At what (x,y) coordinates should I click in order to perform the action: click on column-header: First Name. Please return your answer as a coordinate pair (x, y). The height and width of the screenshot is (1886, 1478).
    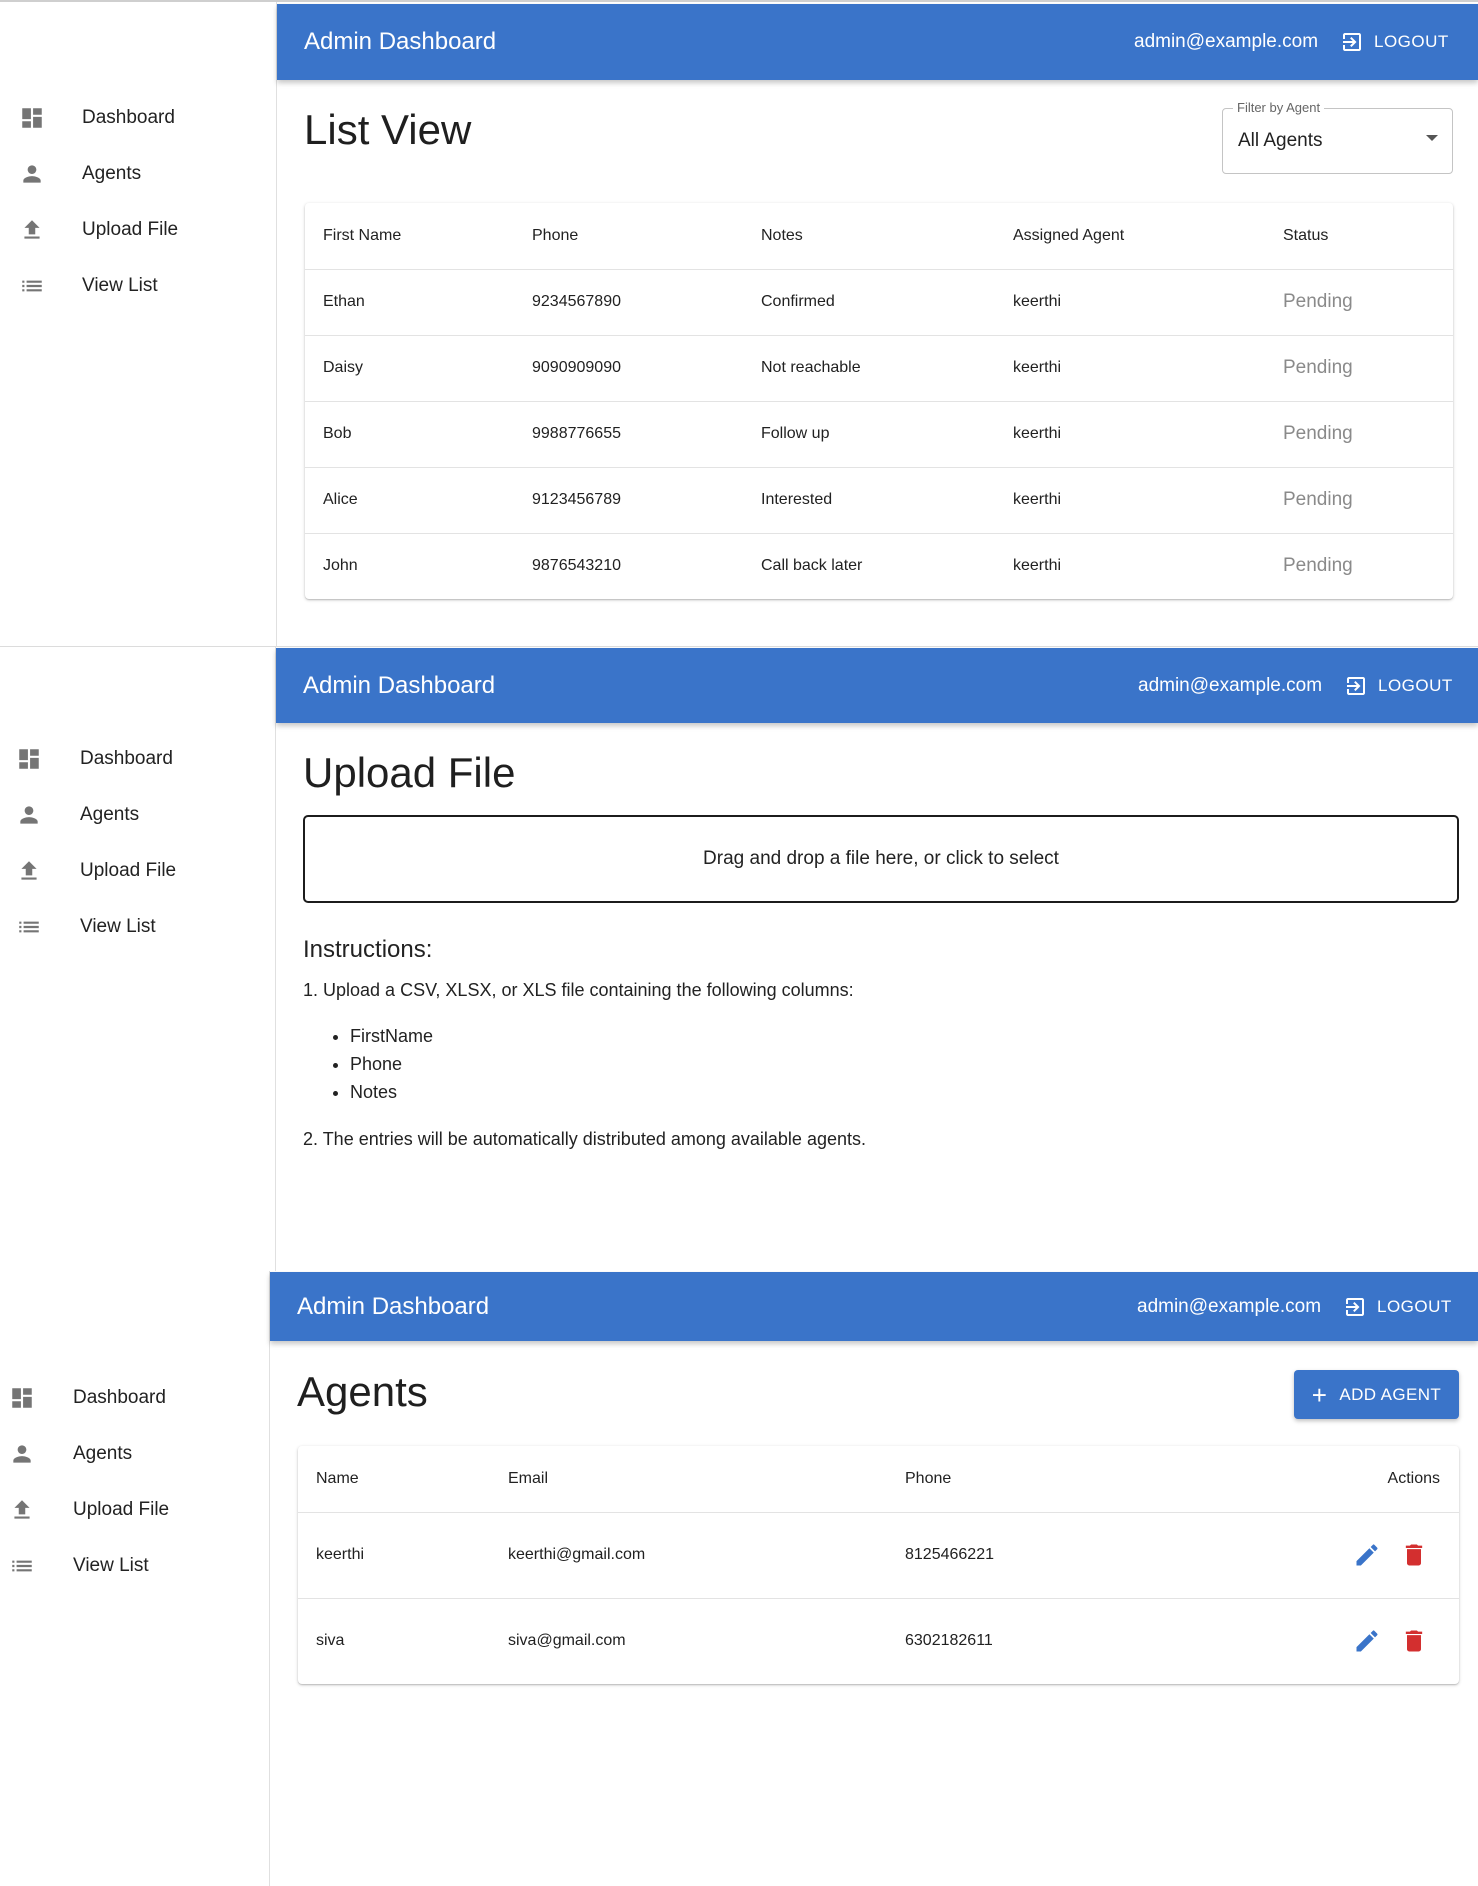
    Looking at the image, I should click on (362, 235).